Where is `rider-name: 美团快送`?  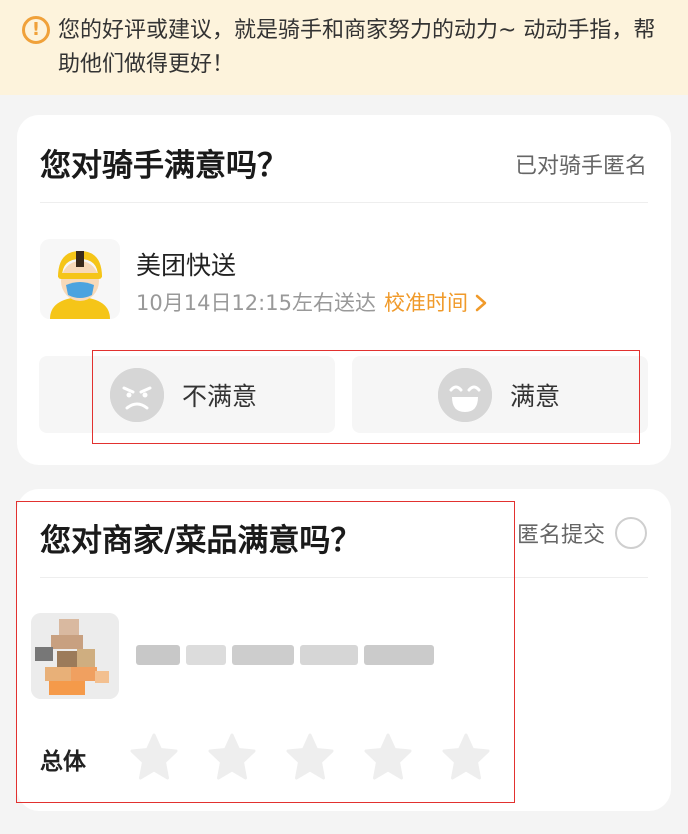 rider-name: 美团快送 is located at coordinates (186, 265).